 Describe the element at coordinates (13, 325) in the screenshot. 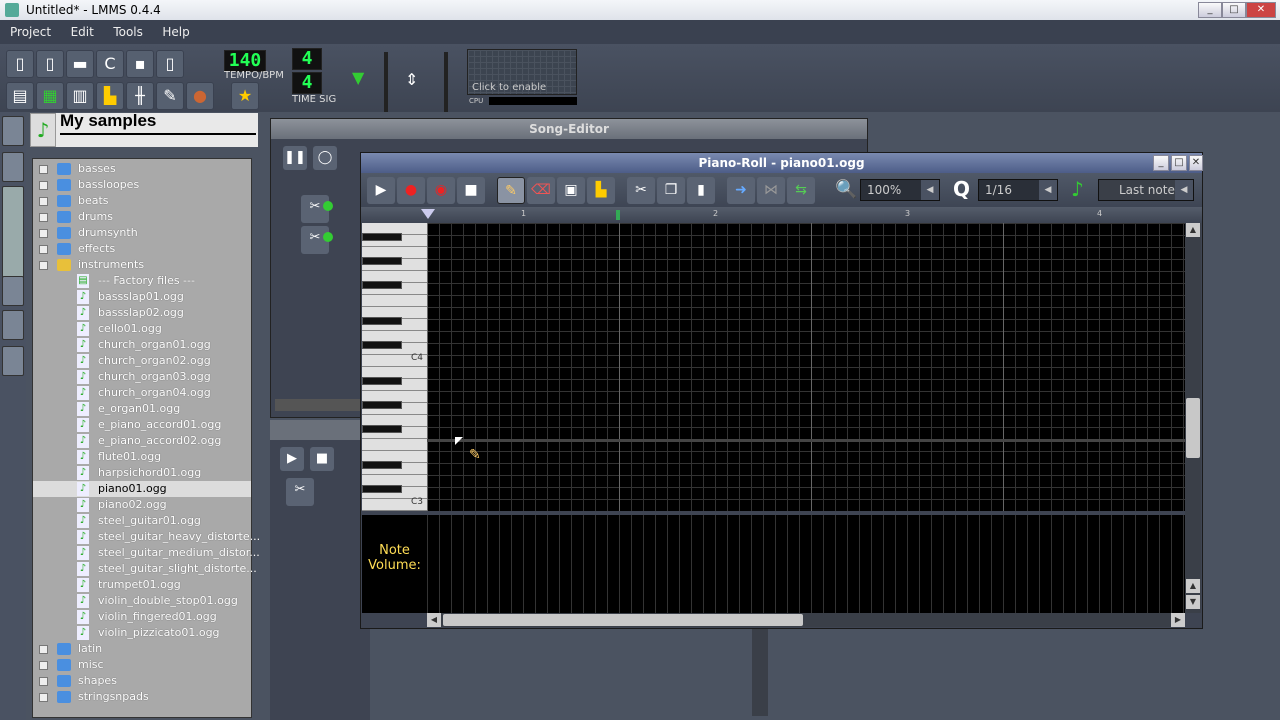

I see `sidebar-tab-home` at that location.